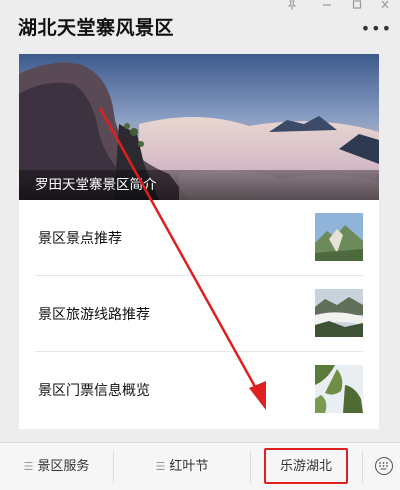  What do you see at coordinates (189, 466) in the screenshot?
I see `menu-label: 红叶节` at bounding box center [189, 466].